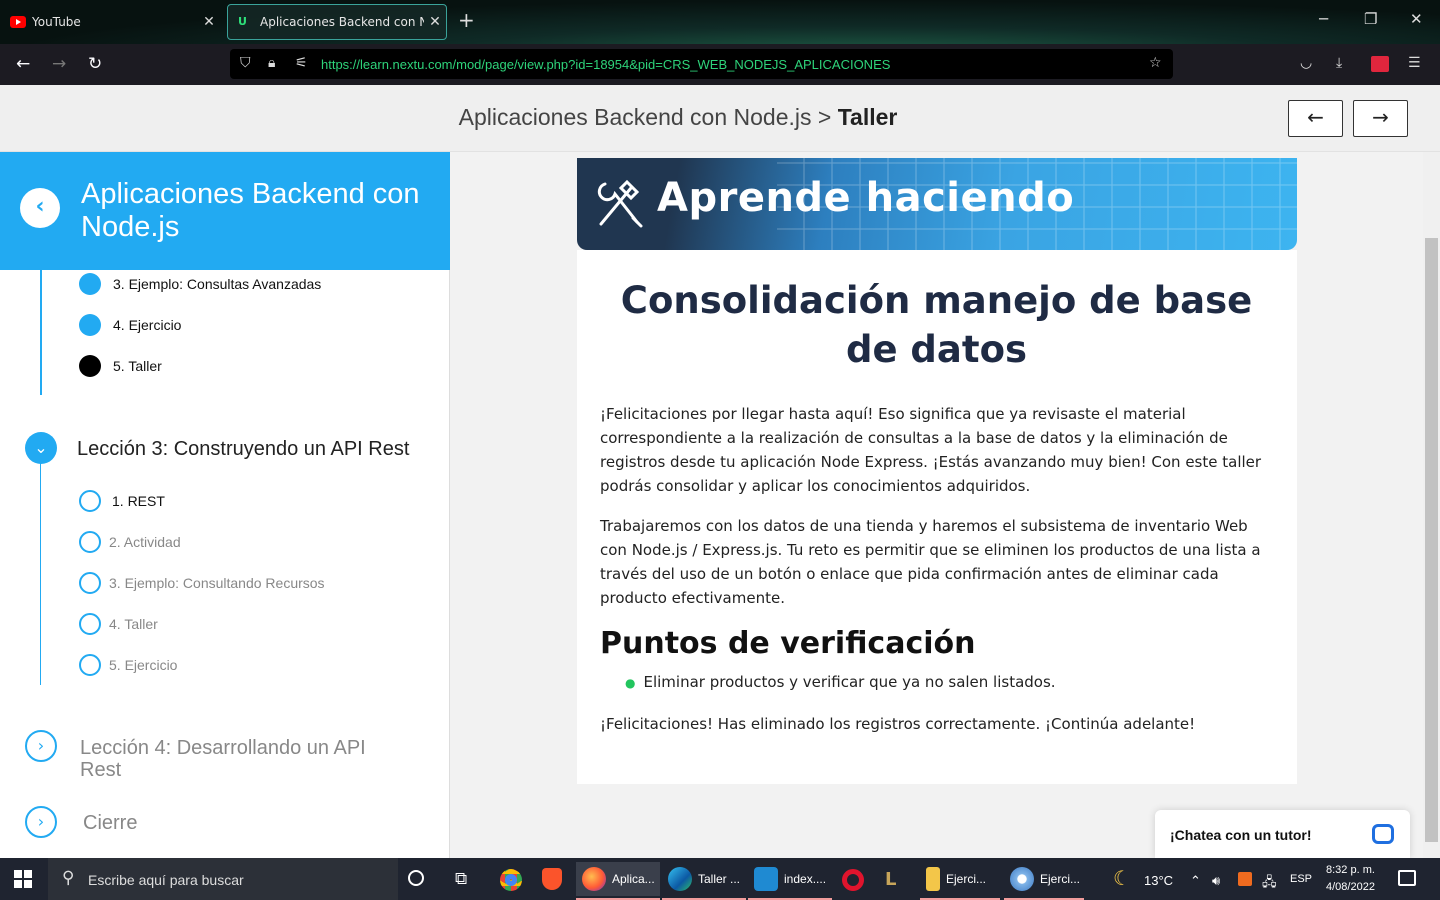  I want to click on firefox-icon, so click(594, 879).